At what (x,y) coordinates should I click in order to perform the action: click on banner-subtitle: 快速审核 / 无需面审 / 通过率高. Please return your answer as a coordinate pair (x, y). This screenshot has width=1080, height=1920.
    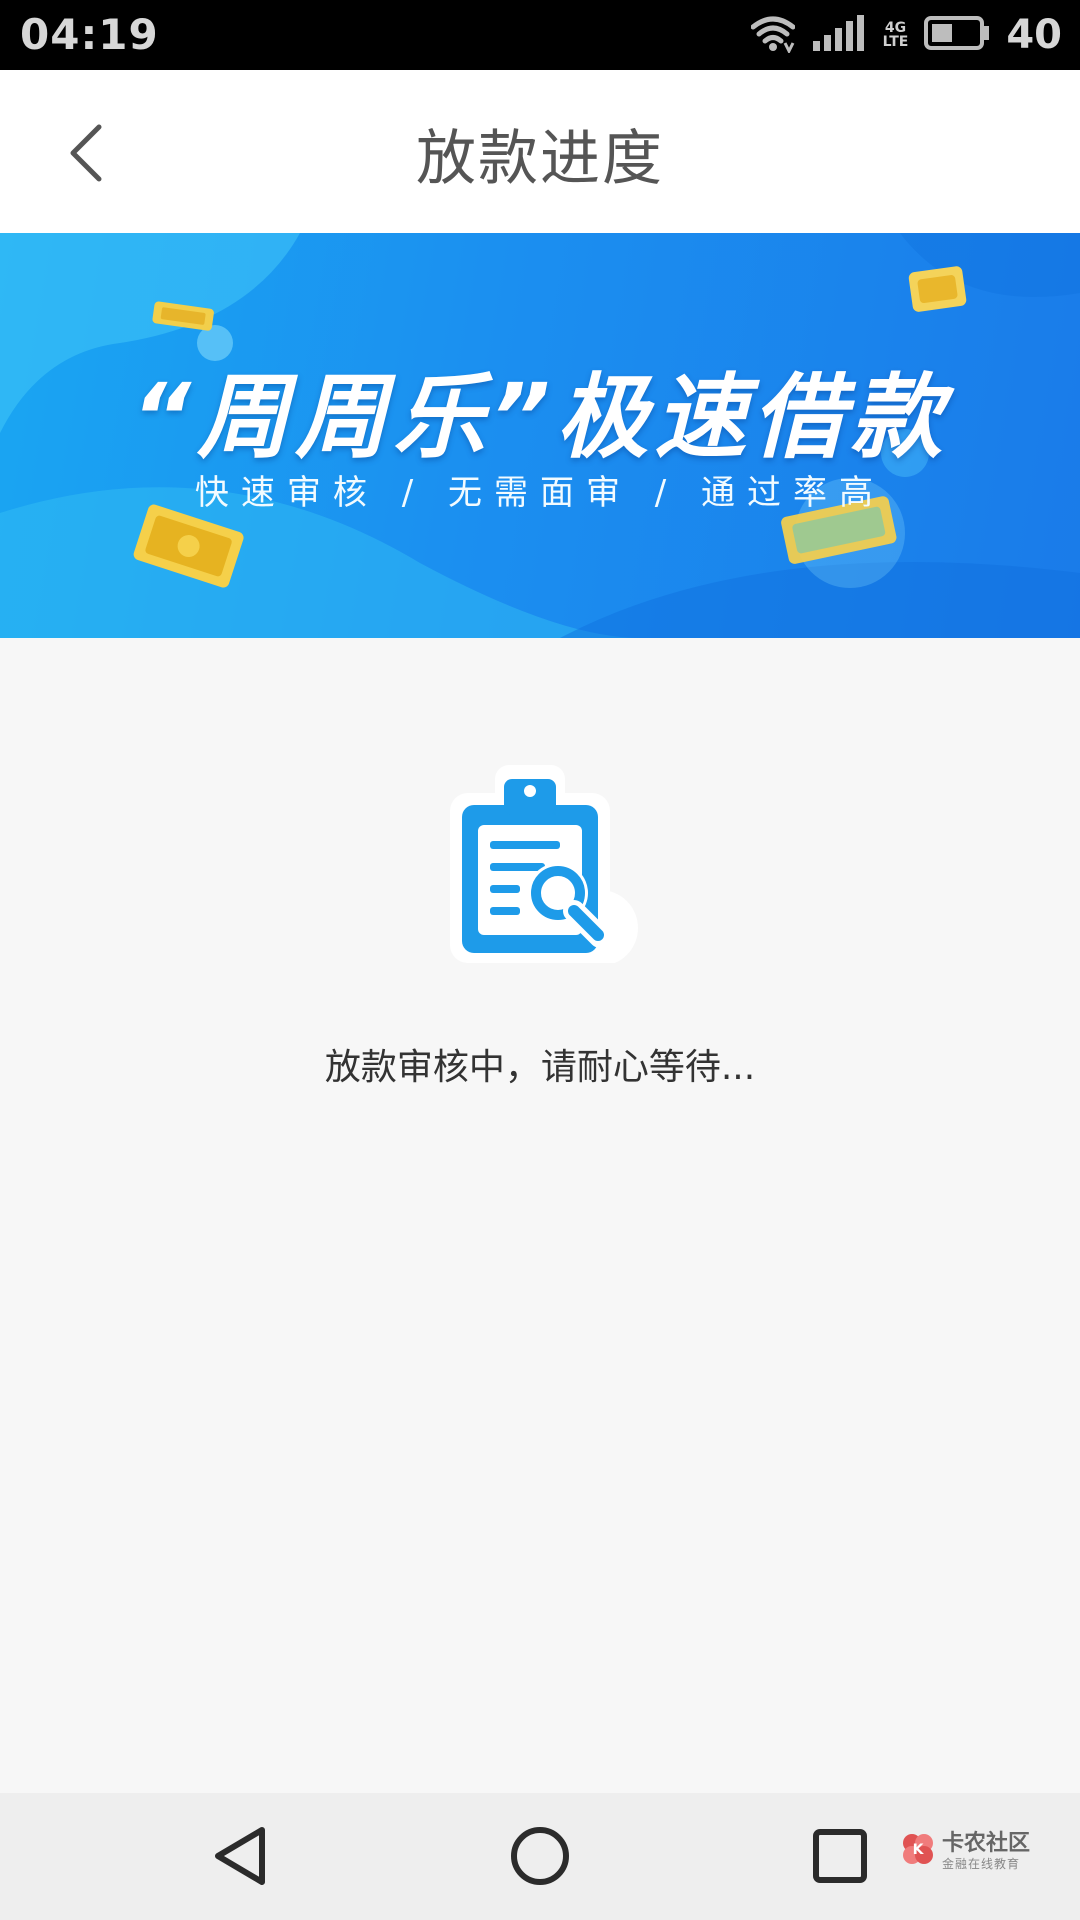
    Looking at the image, I should click on (540, 493).